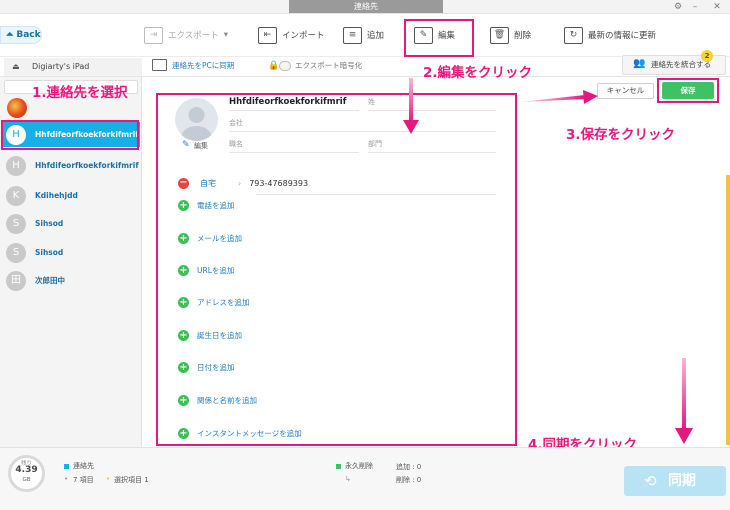 This screenshot has height=510, width=730. Describe the element at coordinates (338, 466) in the screenshot. I see `delete-legend-square` at that location.